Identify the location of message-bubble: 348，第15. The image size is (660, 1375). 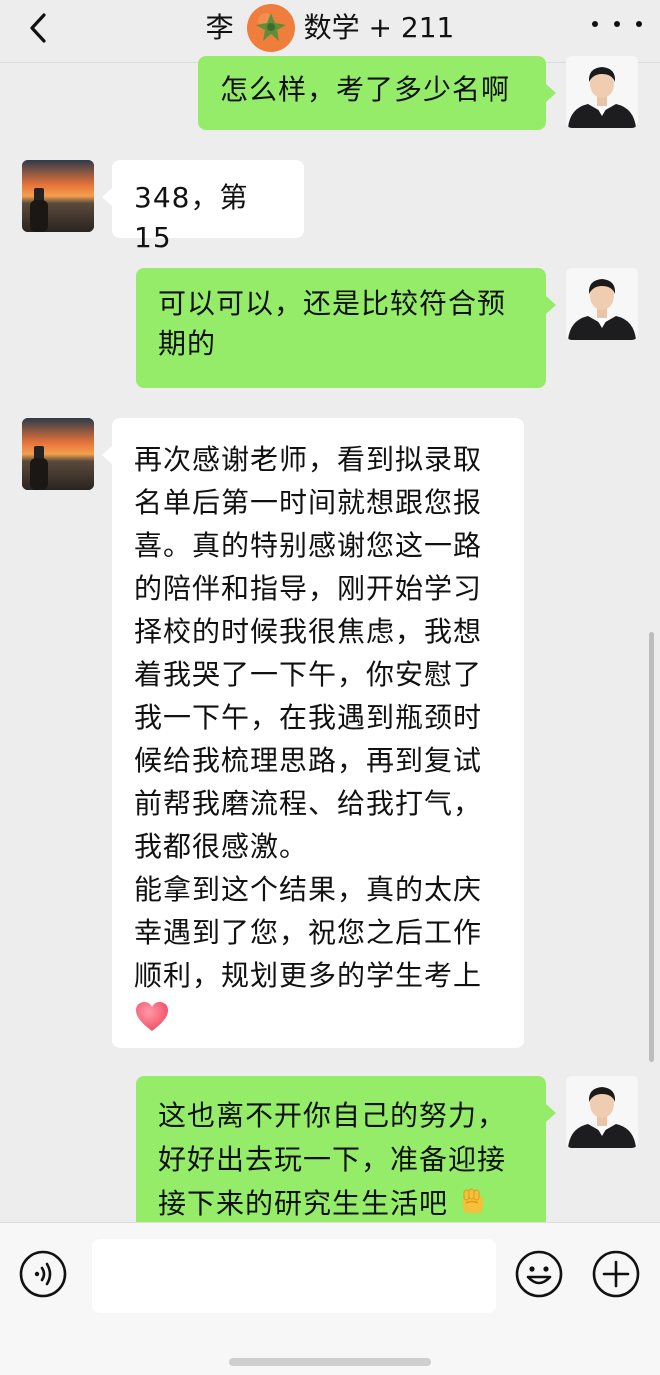
(208, 207).